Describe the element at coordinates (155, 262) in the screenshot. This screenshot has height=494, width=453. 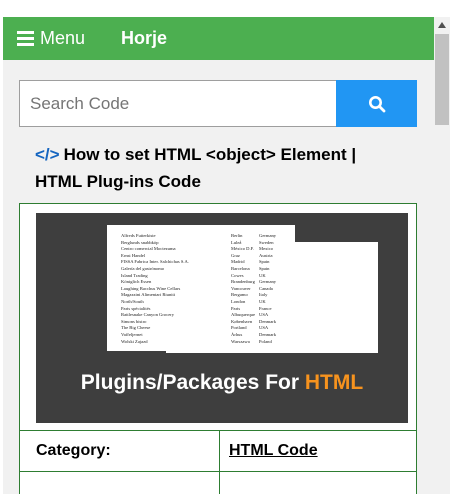
I see `thumbnail-doc-cell: FISSA Fabrica Inter. Salchichas S.A.` at that location.